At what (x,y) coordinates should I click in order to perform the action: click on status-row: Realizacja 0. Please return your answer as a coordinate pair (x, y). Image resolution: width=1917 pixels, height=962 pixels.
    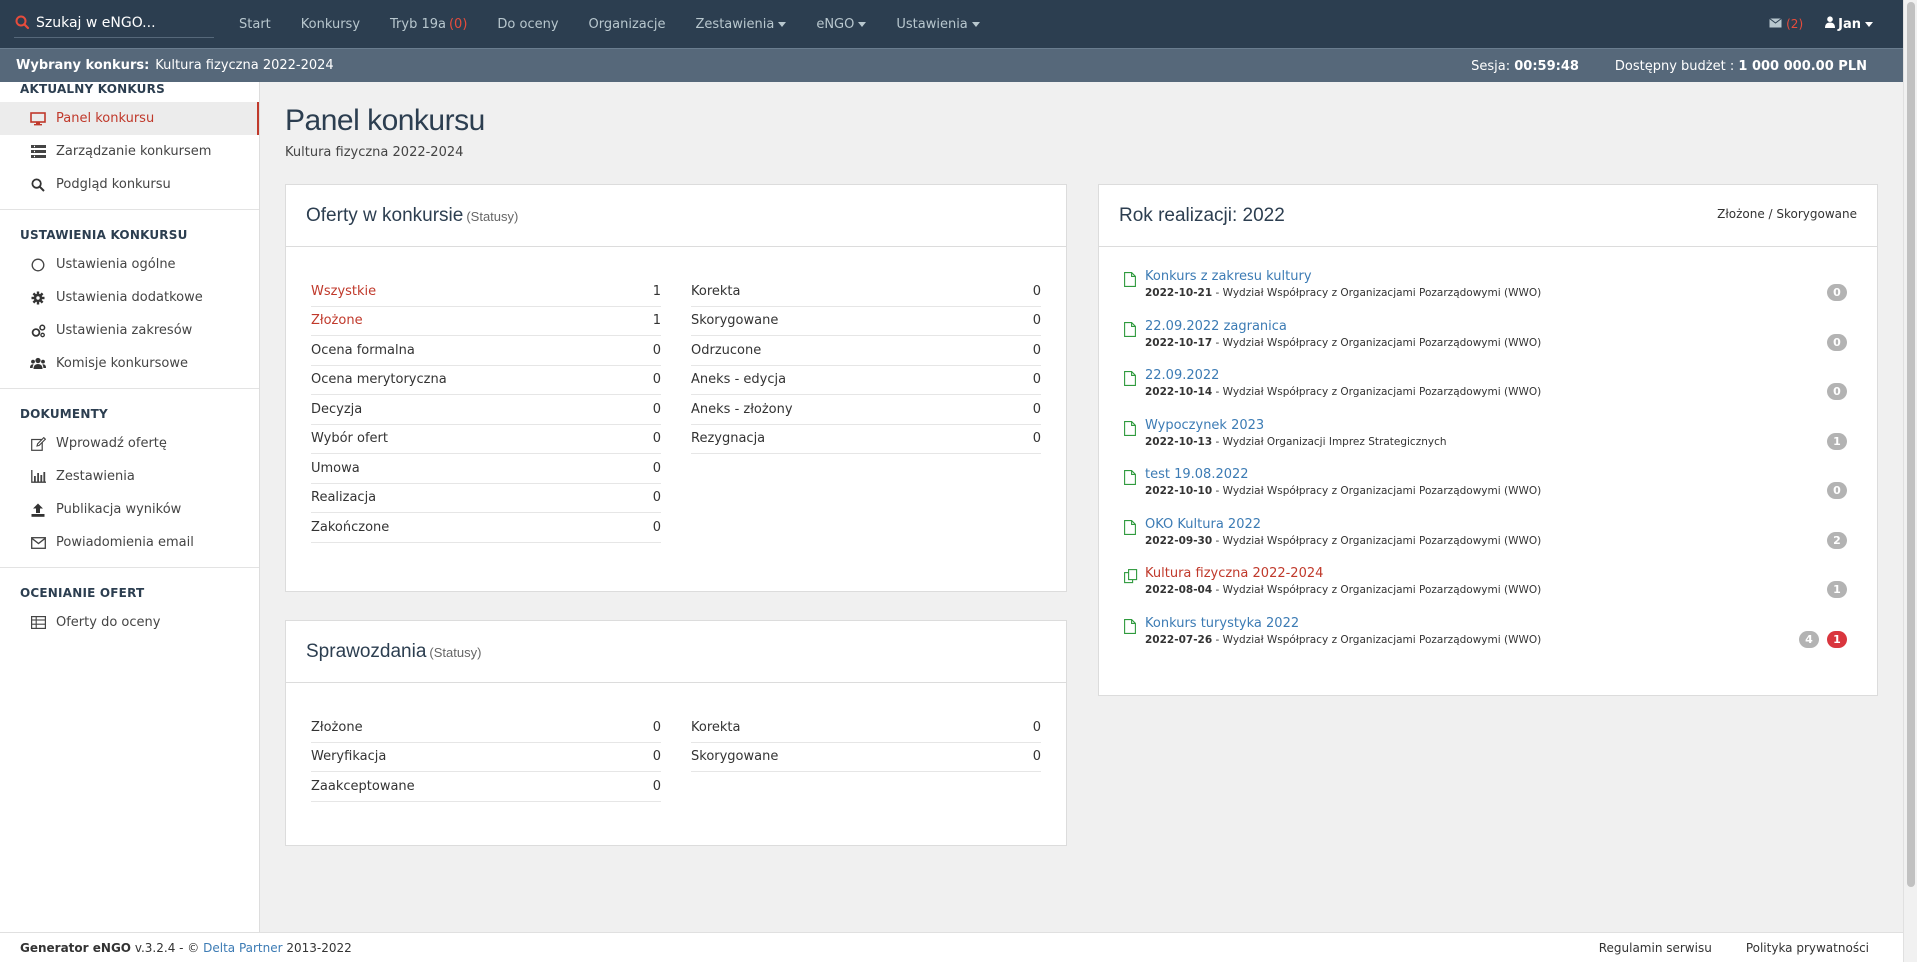
    Looking at the image, I should click on (486, 498).